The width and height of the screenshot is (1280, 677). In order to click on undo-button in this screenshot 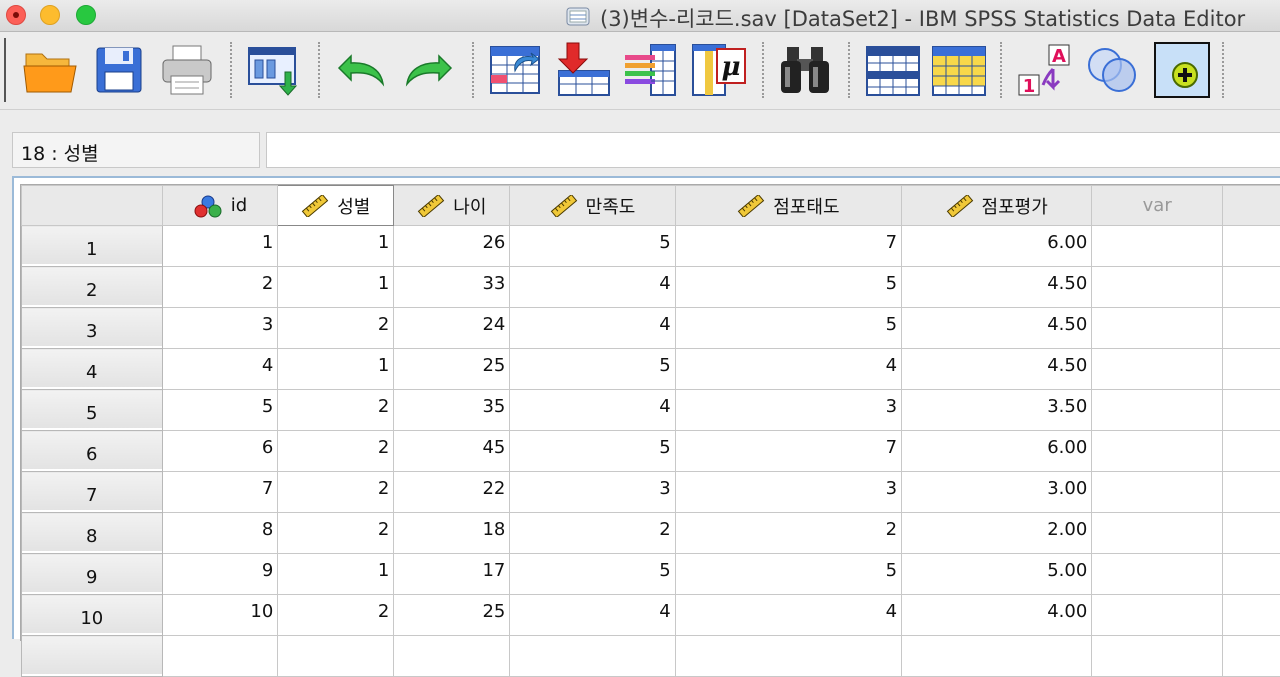, I will do `click(361, 70)`.